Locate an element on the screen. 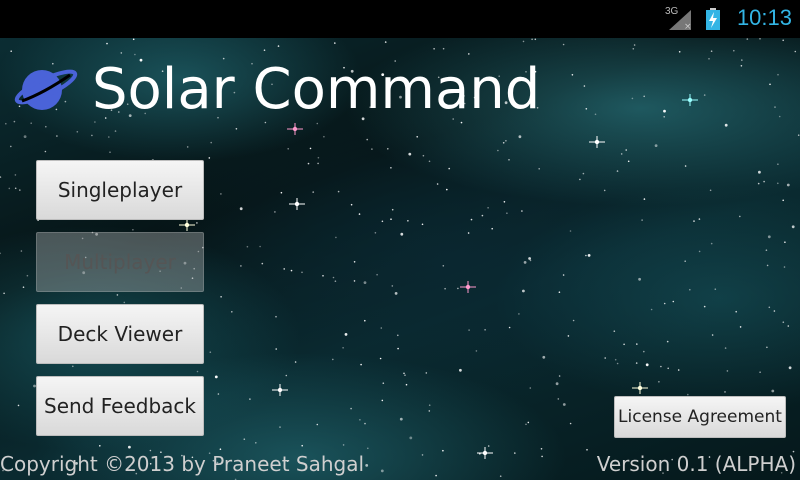 The height and width of the screenshot is (480, 800). copyright-text: Copyright ©2013 by Praneet Sahgal is located at coordinates (182, 464).